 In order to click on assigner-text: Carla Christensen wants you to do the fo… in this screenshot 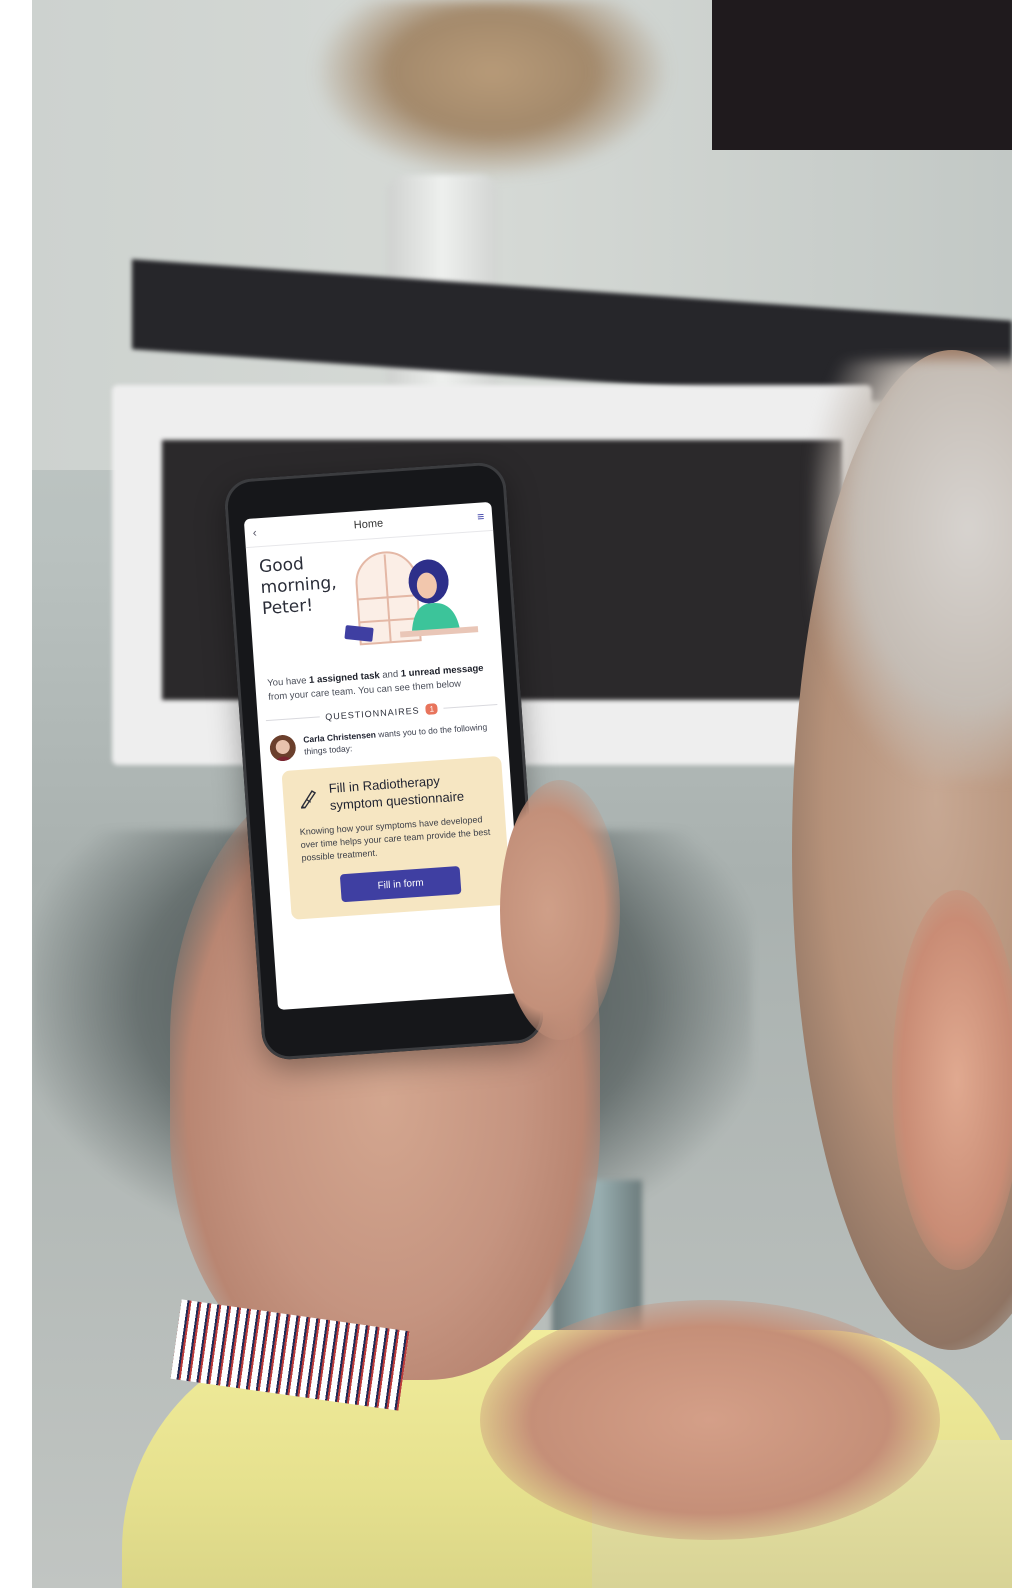, I will do `click(401, 739)`.